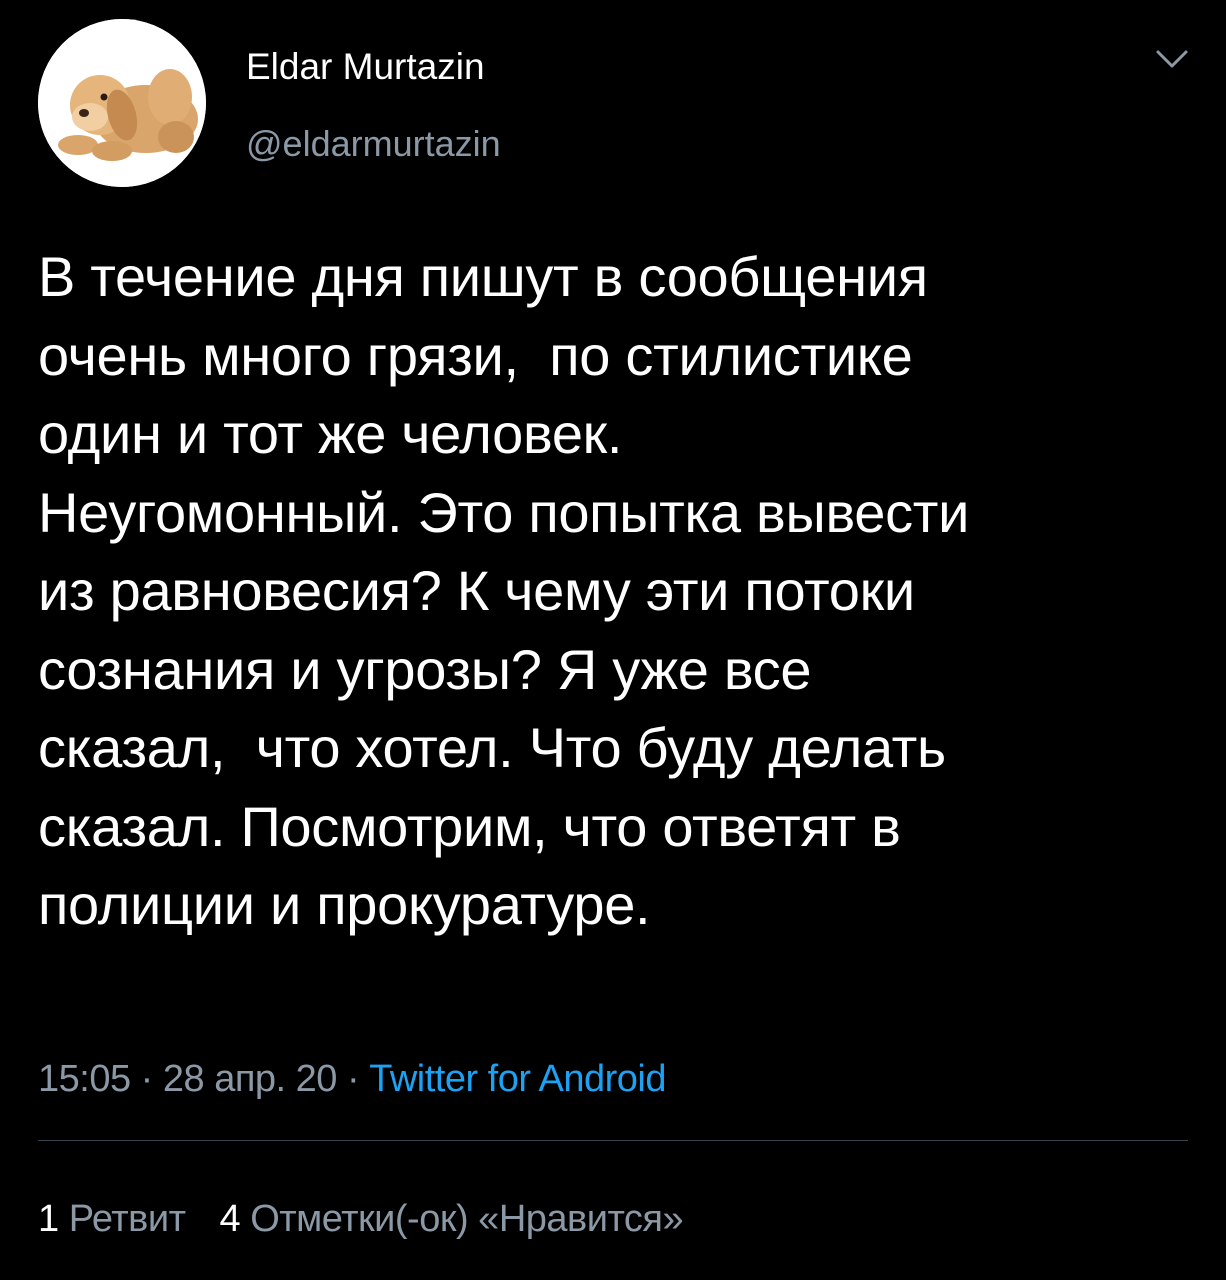  I want to click on tweet-date: 28 апр. 20, so click(250, 1079).